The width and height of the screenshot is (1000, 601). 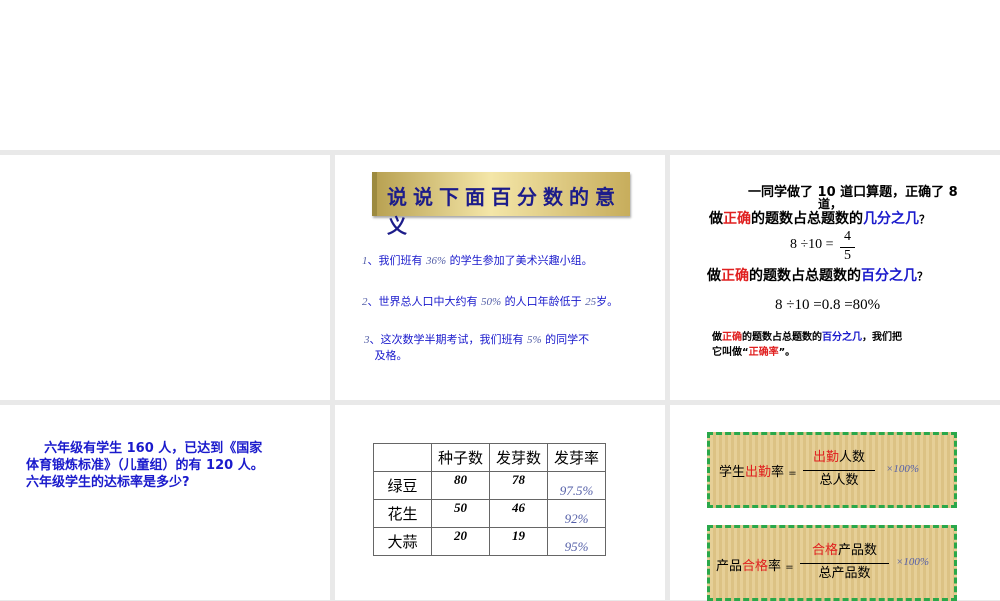 What do you see at coordinates (758, 472) in the screenshot?
I see `formula-label: 学生出勤率 =` at bounding box center [758, 472].